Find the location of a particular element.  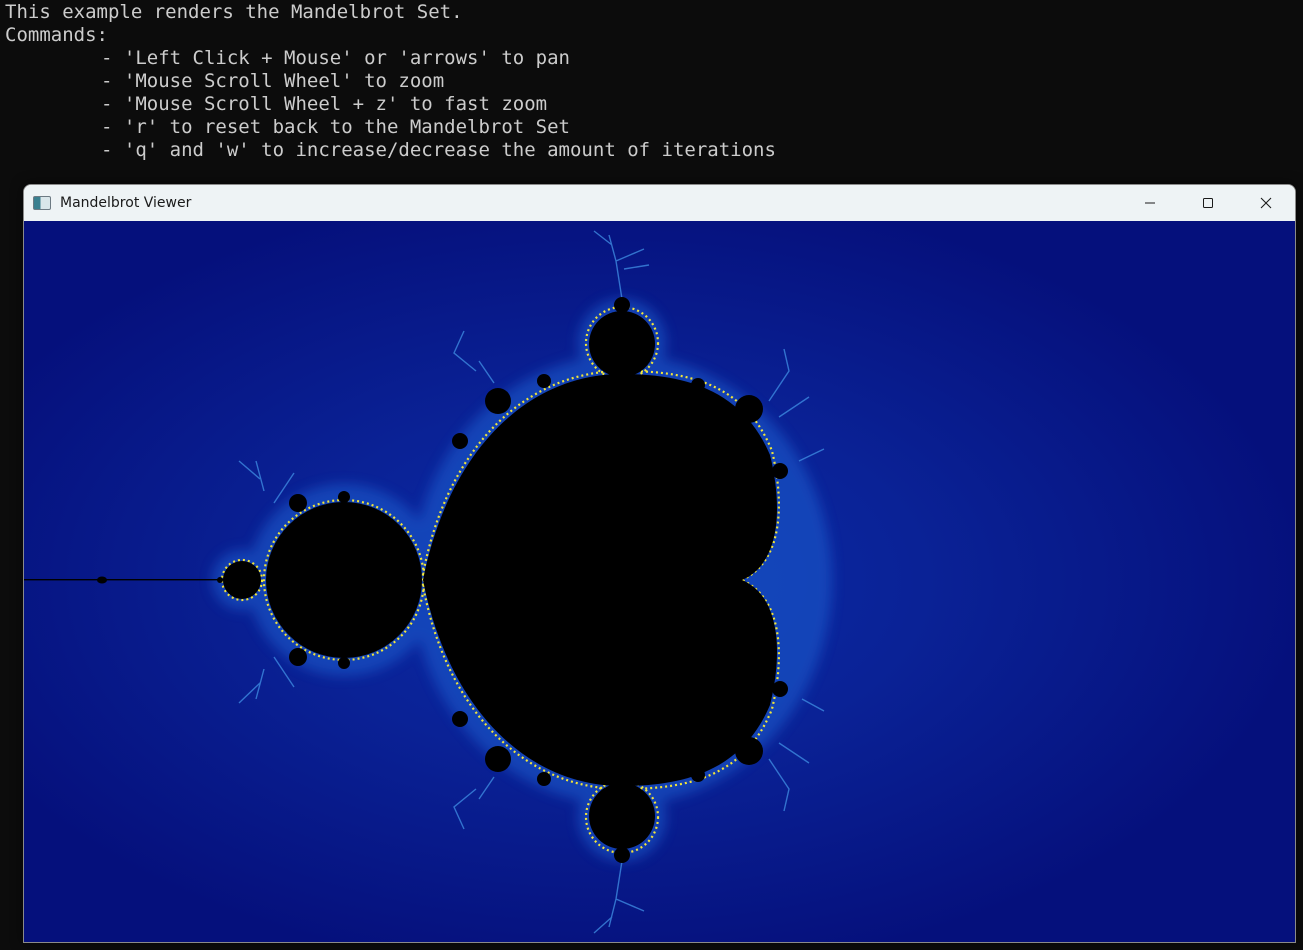

maximize-button is located at coordinates (1208, 203).